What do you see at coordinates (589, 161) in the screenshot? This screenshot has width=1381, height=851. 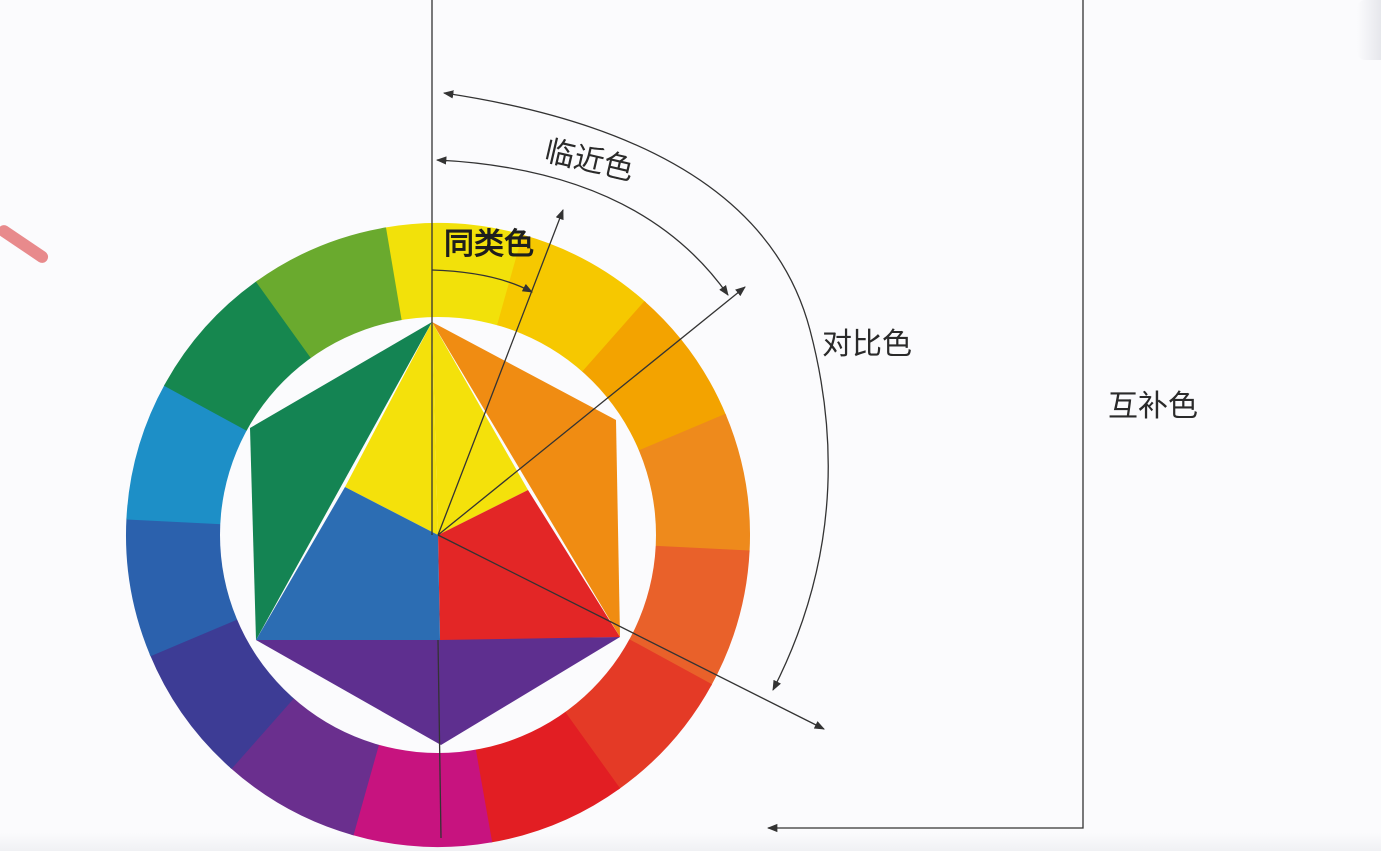 I see `adjacent-color-label: 临近色` at bounding box center [589, 161].